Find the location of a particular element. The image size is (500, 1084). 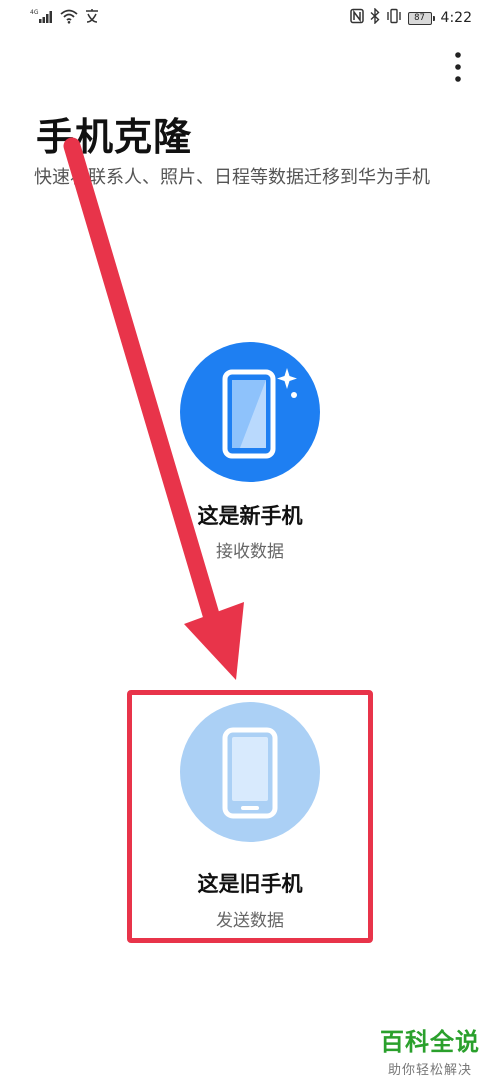

old-phone-label: 这是旧手机 is located at coordinates (250, 884).